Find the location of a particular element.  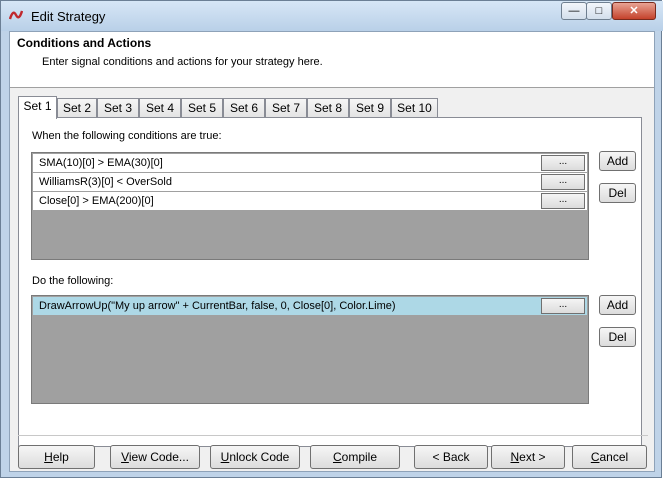

unlock-code-button: Unlock Code is located at coordinates (255, 457).